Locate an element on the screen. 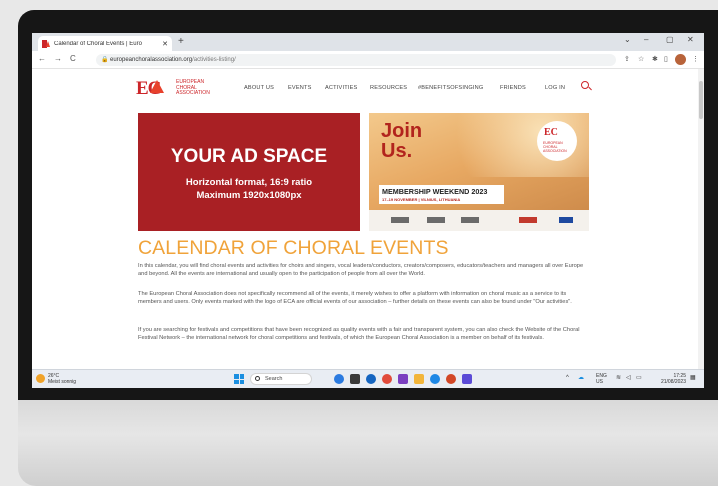  app-icon-store is located at coordinates (467, 379).